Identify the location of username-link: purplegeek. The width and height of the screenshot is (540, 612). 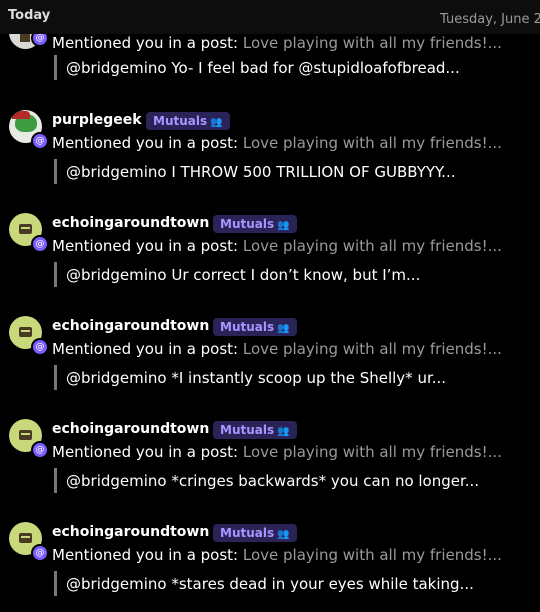
(97, 120).